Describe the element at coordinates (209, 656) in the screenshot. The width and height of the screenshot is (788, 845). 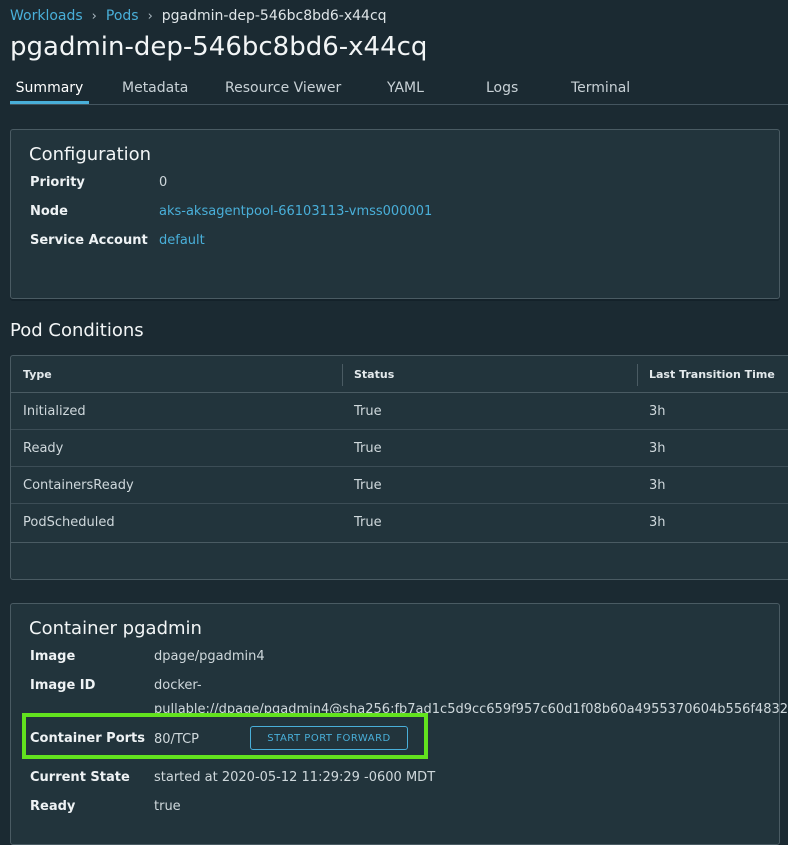
I see `image-value: dpage/pgadmin4` at that location.